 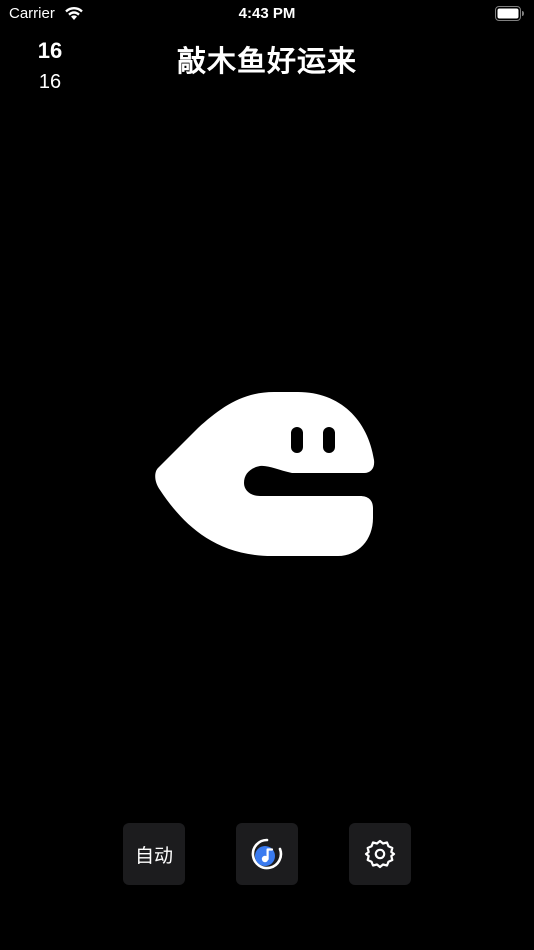 I want to click on music-button, so click(x=267, y=854).